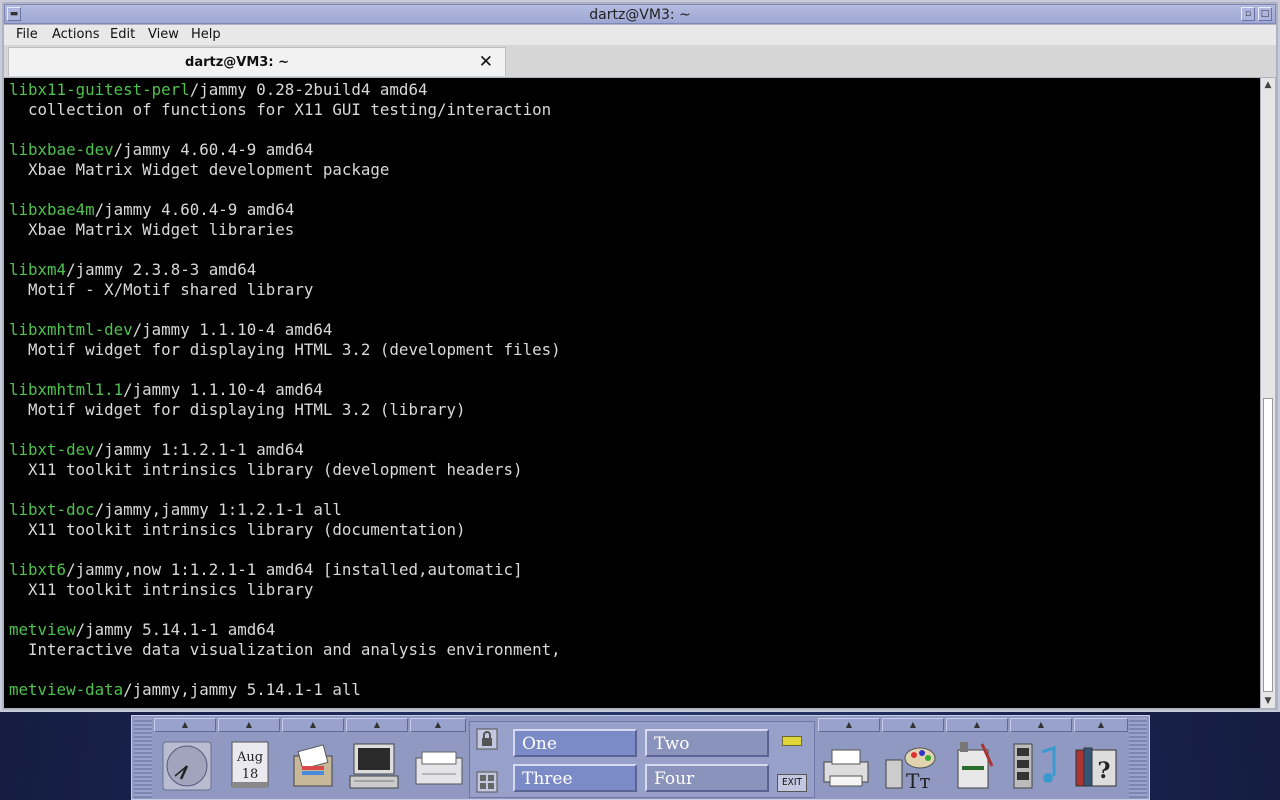 The width and height of the screenshot is (1280, 800). I want to click on terminal-line: metview/jammy 5.14.1-1 amd64, so click(285, 630).